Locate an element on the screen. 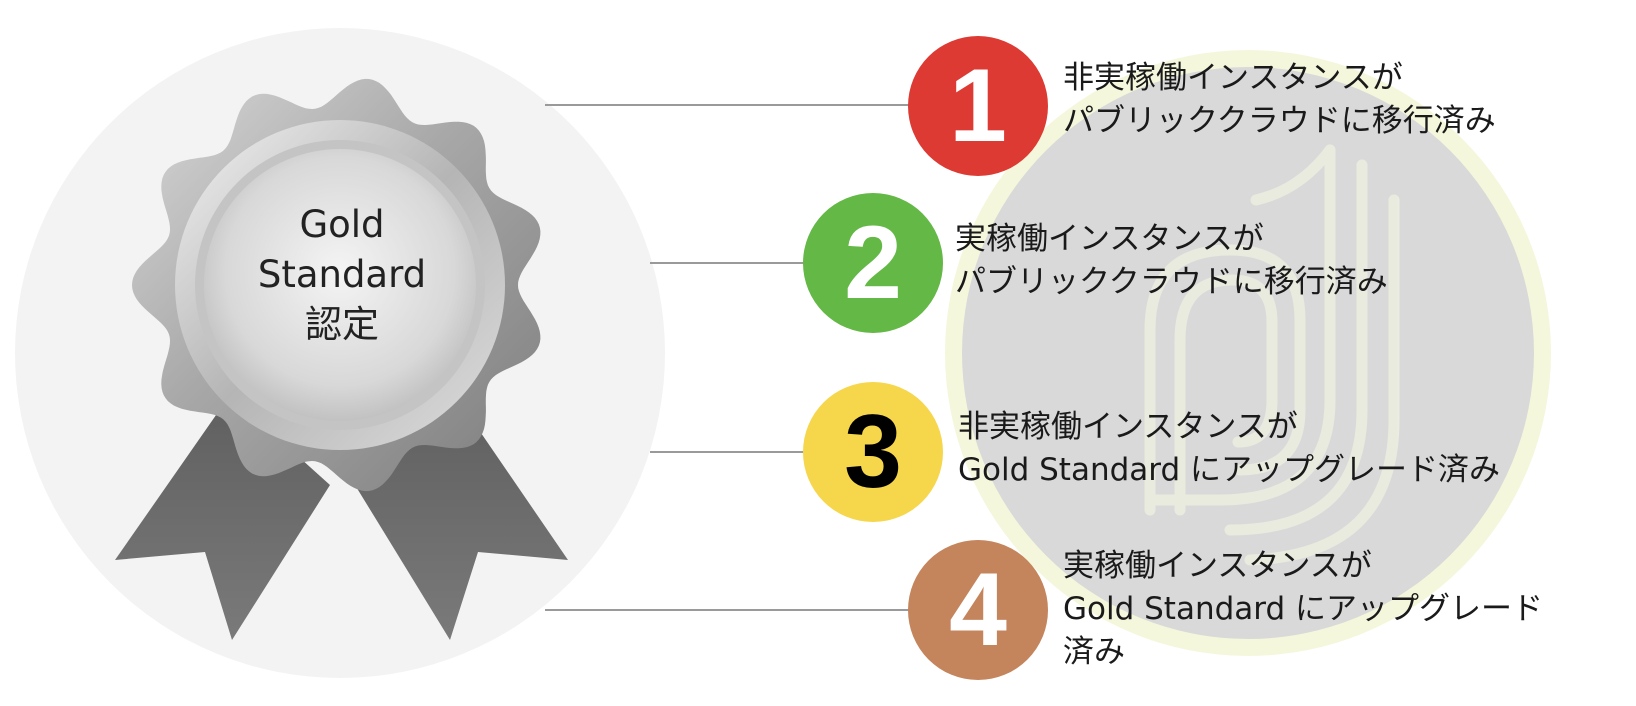 This screenshot has width=1636, height=706. step-text-4-line-2: Gold Standard にアップグレード is located at coordinates (1303, 609).